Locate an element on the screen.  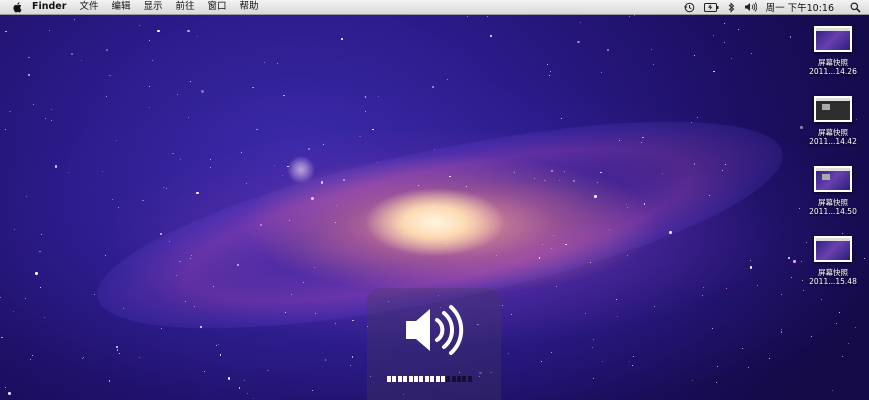
menu-window: 窗口 is located at coordinates (217, 7).